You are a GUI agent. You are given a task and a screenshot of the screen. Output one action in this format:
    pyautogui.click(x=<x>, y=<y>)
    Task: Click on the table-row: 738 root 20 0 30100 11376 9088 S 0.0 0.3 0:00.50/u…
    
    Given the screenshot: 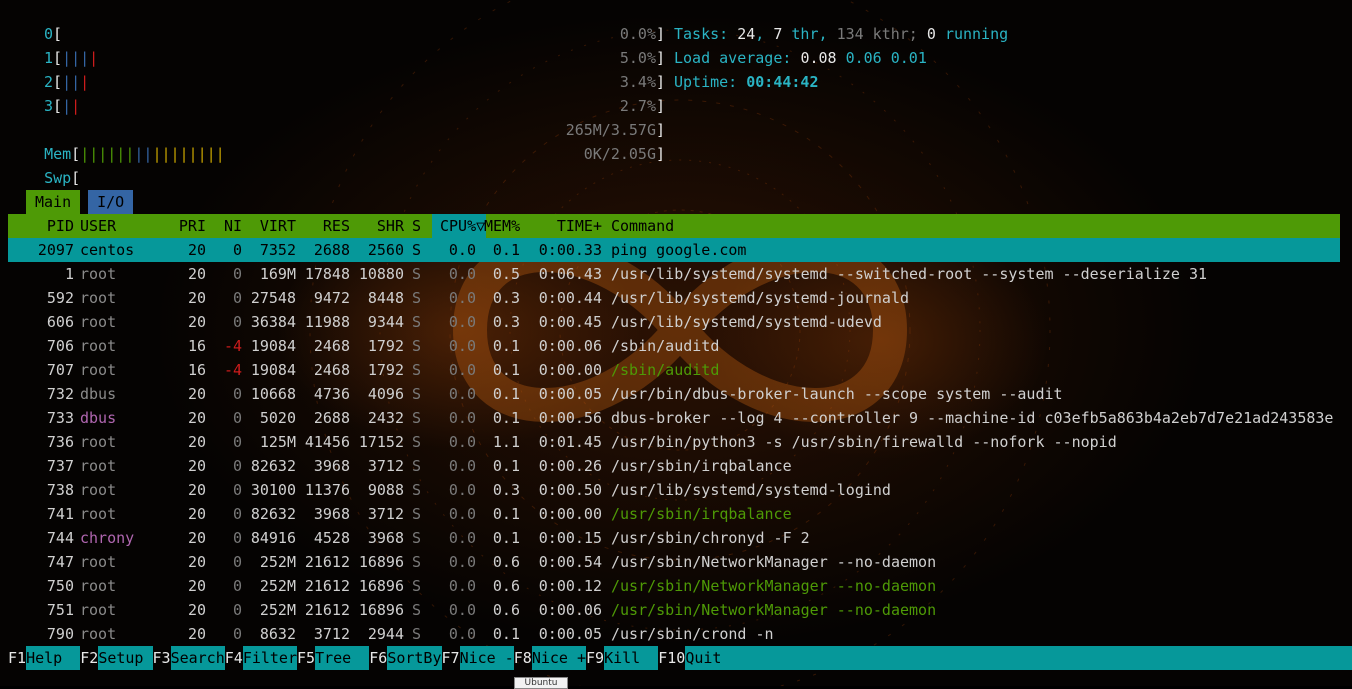 What is the action you would take?
    pyautogui.click(x=676, y=490)
    